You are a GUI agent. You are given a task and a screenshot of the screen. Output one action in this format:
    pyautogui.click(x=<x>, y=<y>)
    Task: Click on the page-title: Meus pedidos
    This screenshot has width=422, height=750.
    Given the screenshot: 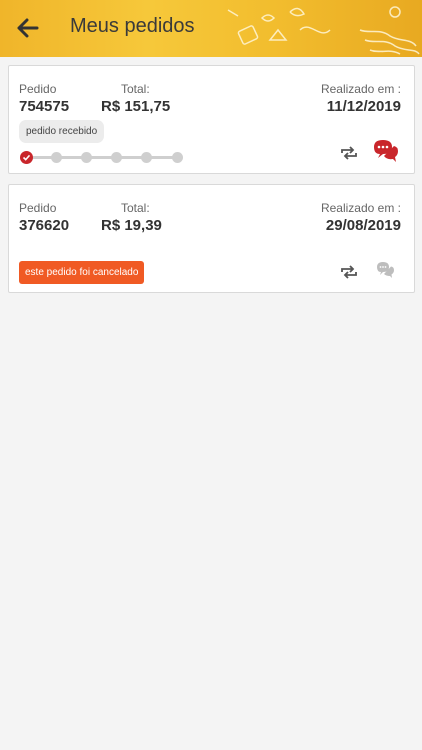 What is the action you would take?
    pyautogui.click(x=132, y=26)
    